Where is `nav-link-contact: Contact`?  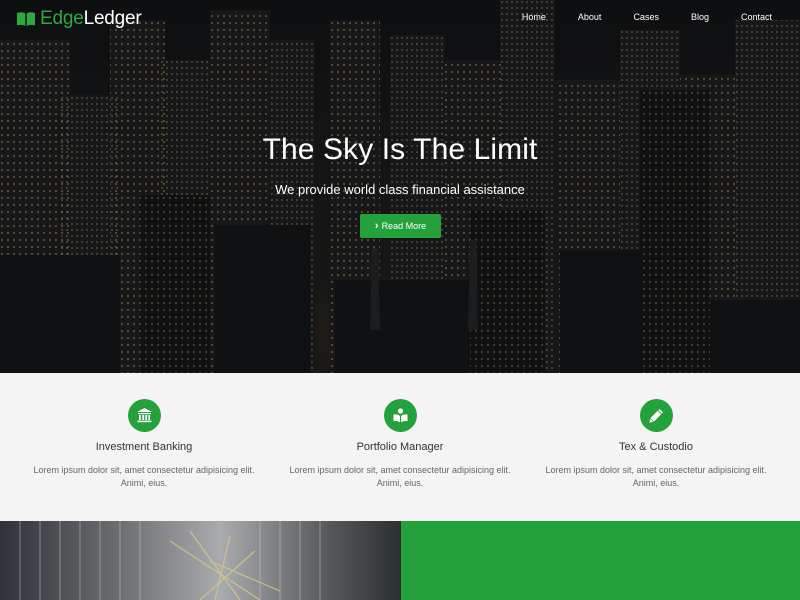 nav-link-contact: Contact is located at coordinates (756, 17).